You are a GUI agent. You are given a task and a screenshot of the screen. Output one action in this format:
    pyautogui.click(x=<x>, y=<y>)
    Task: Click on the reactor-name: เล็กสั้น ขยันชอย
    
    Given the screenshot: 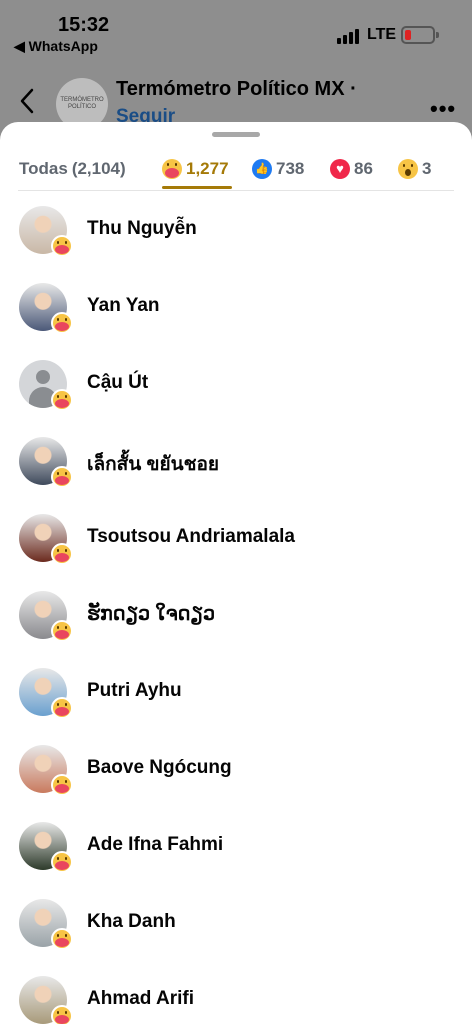 What is the action you would take?
    pyautogui.click(x=153, y=464)
    